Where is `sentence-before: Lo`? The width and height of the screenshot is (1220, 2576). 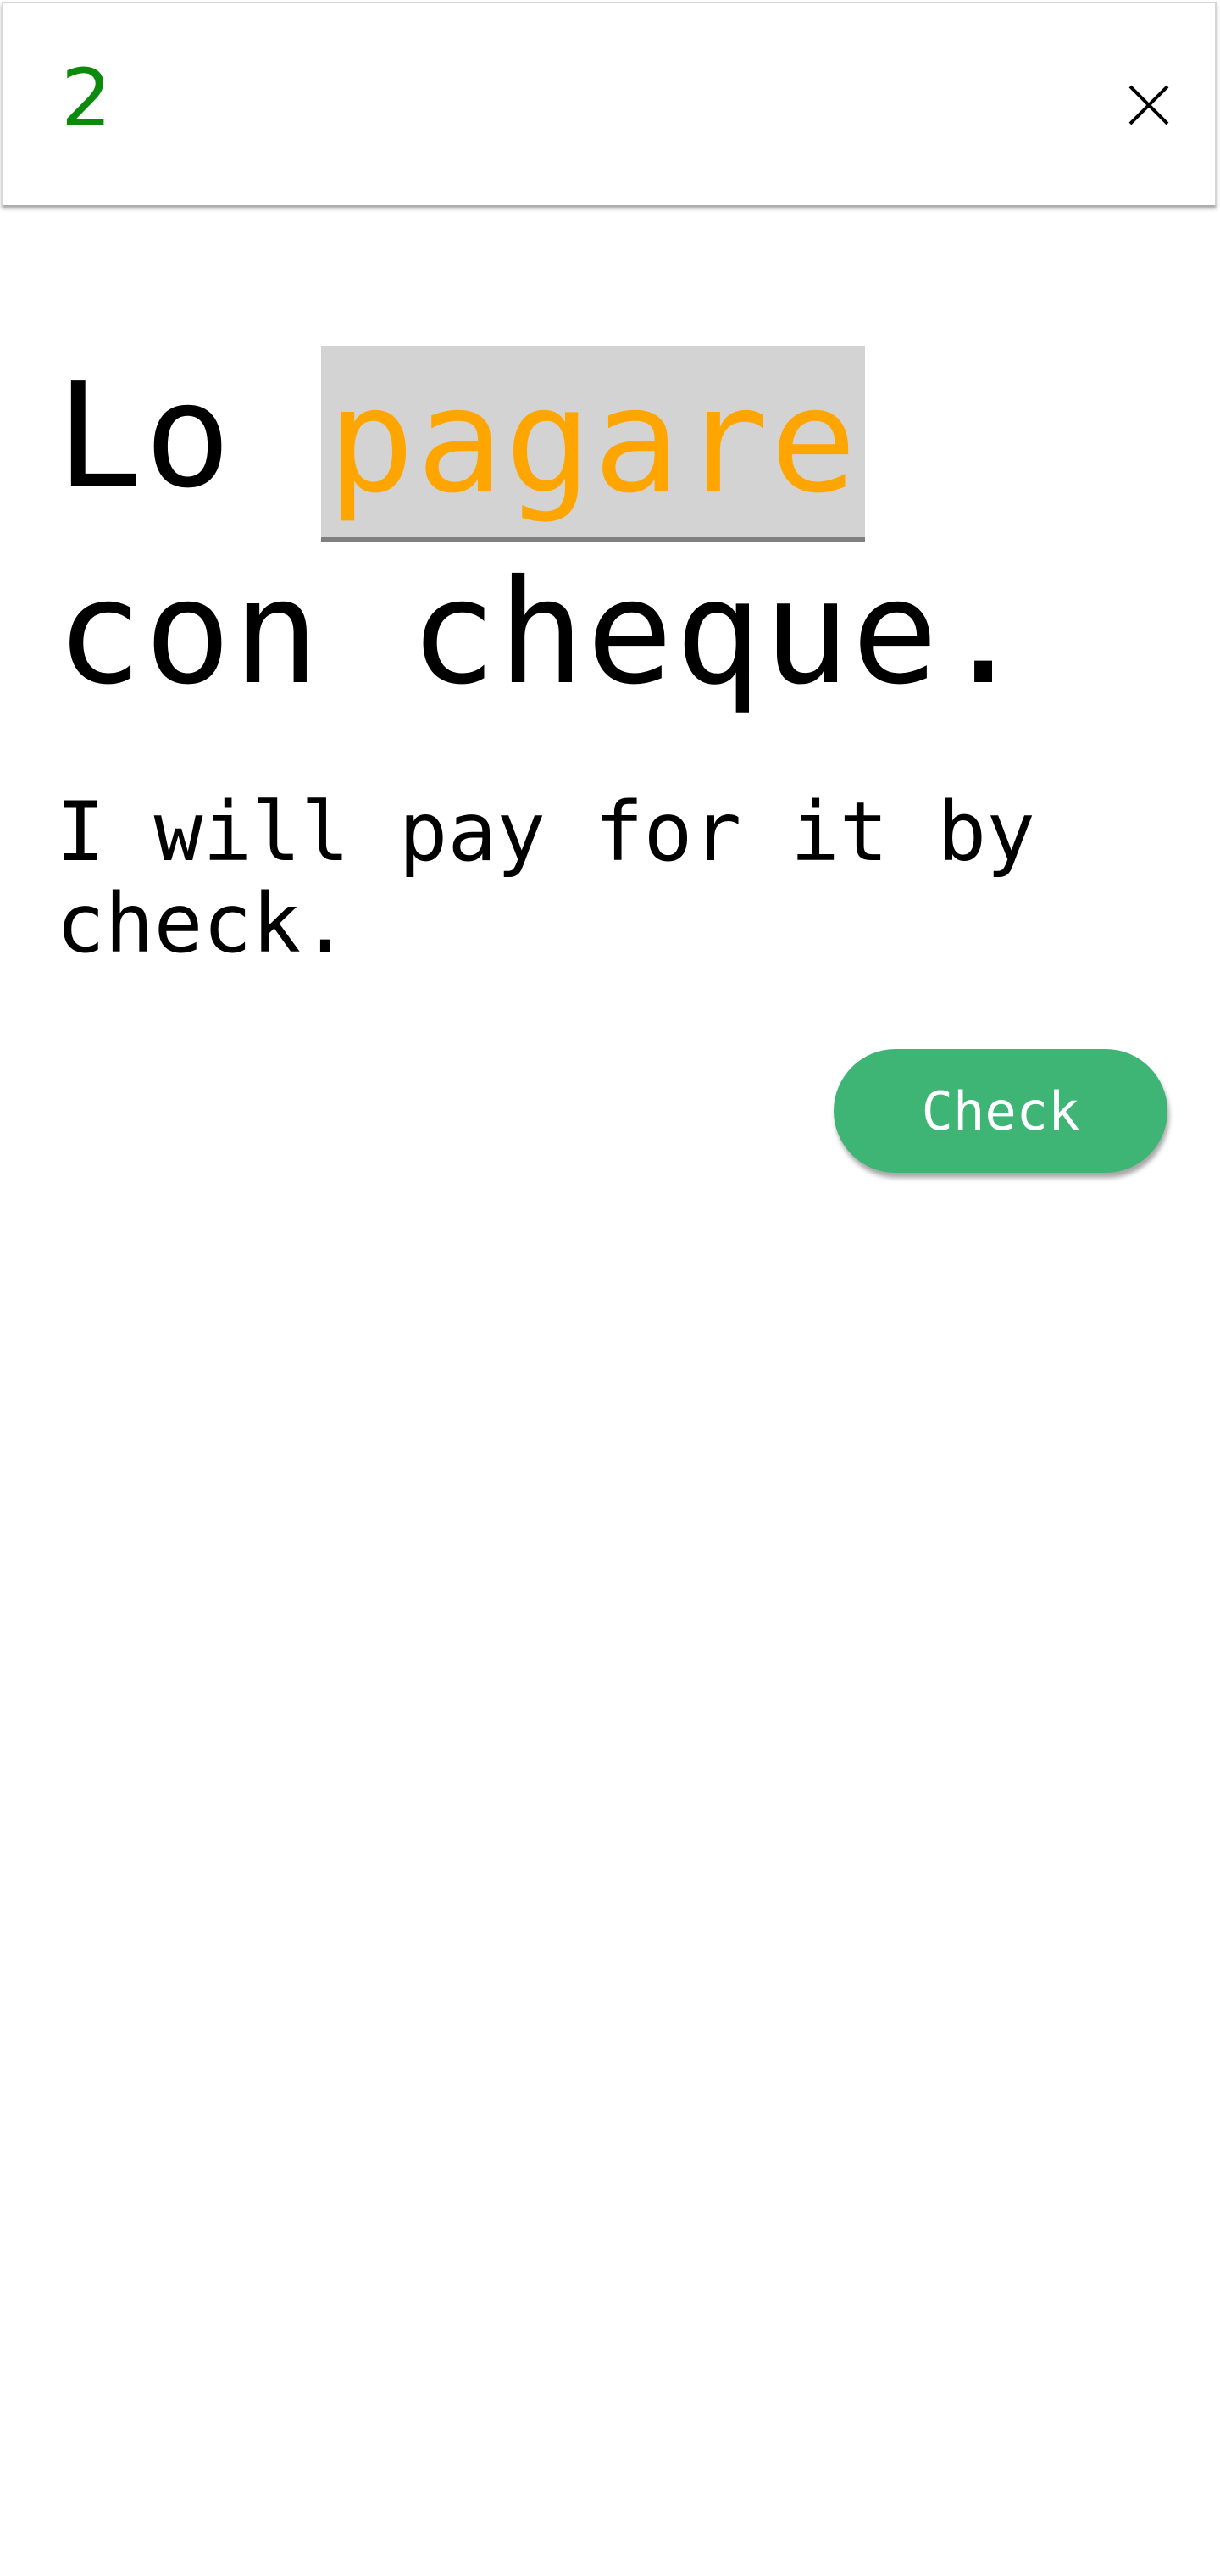 sentence-before: Lo is located at coordinates (189, 436).